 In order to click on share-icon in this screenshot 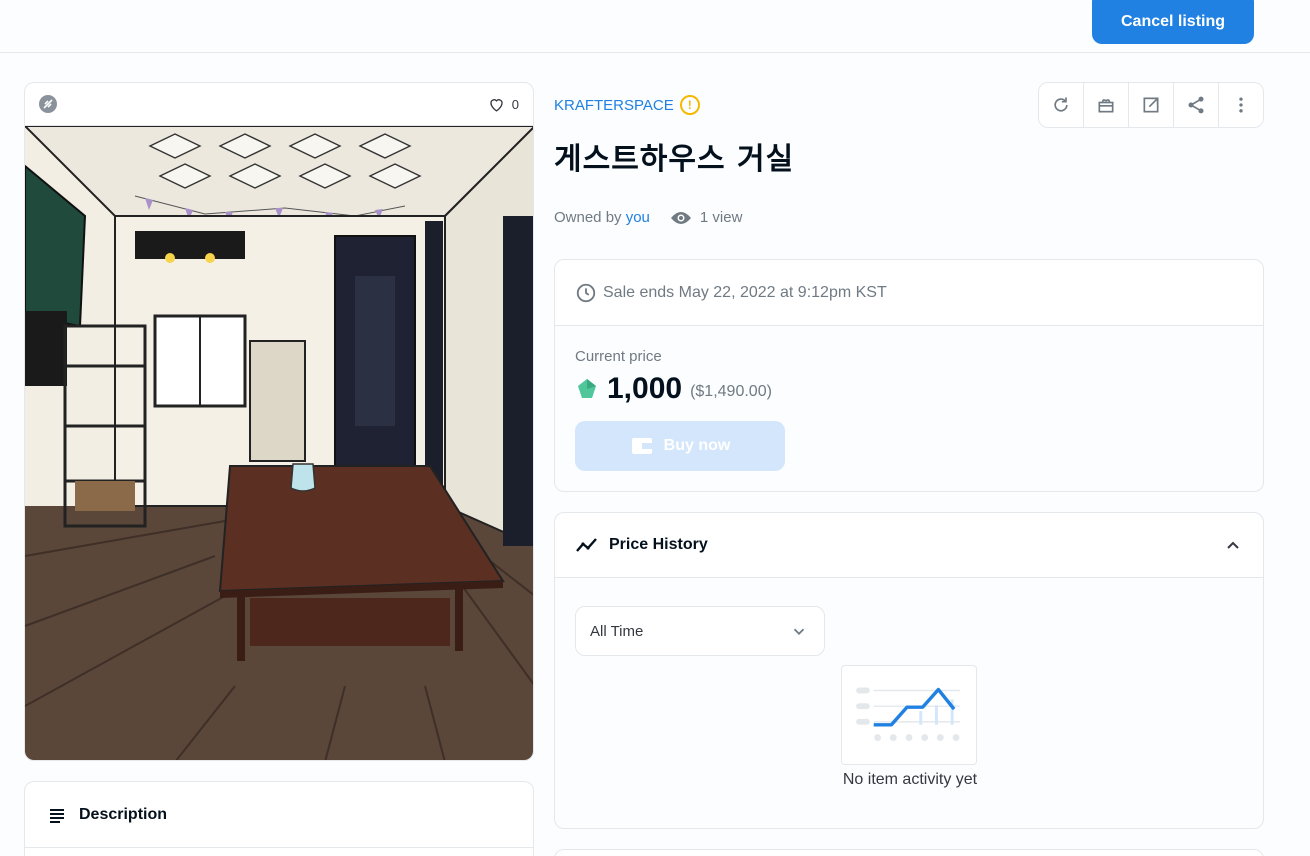, I will do `click(1196, 105)`.